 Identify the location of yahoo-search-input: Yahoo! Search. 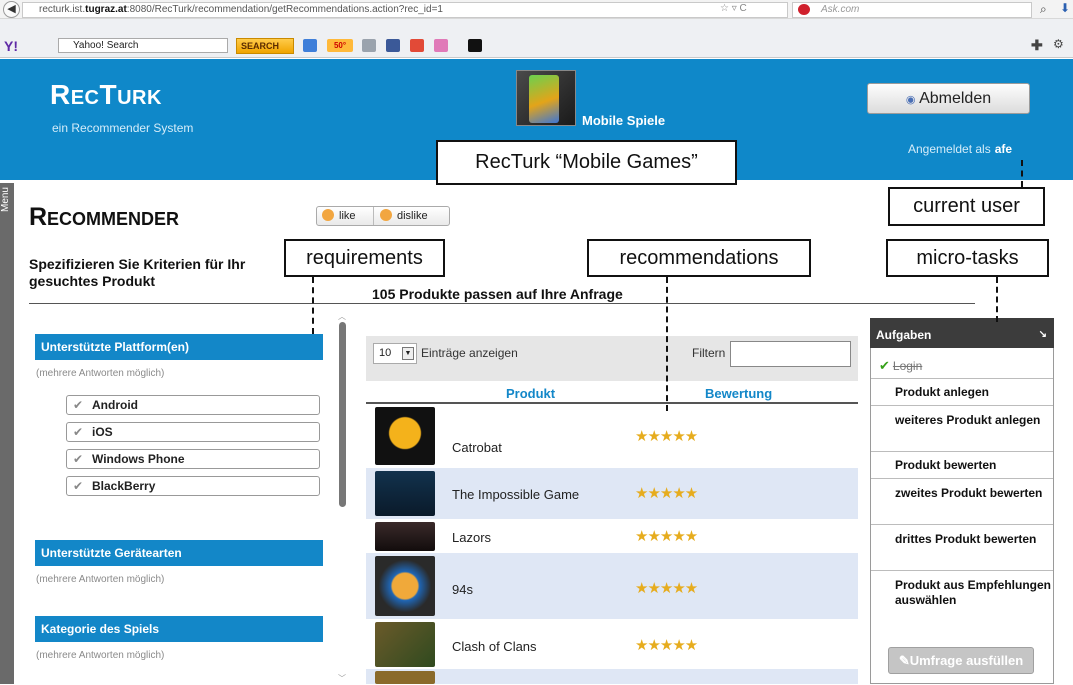
(143, 45).